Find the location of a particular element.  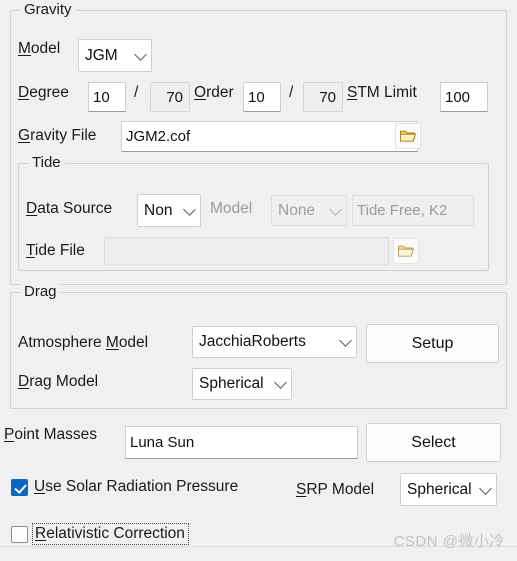

tide-data-source-combo: Non is located at coordinates (169, 210).